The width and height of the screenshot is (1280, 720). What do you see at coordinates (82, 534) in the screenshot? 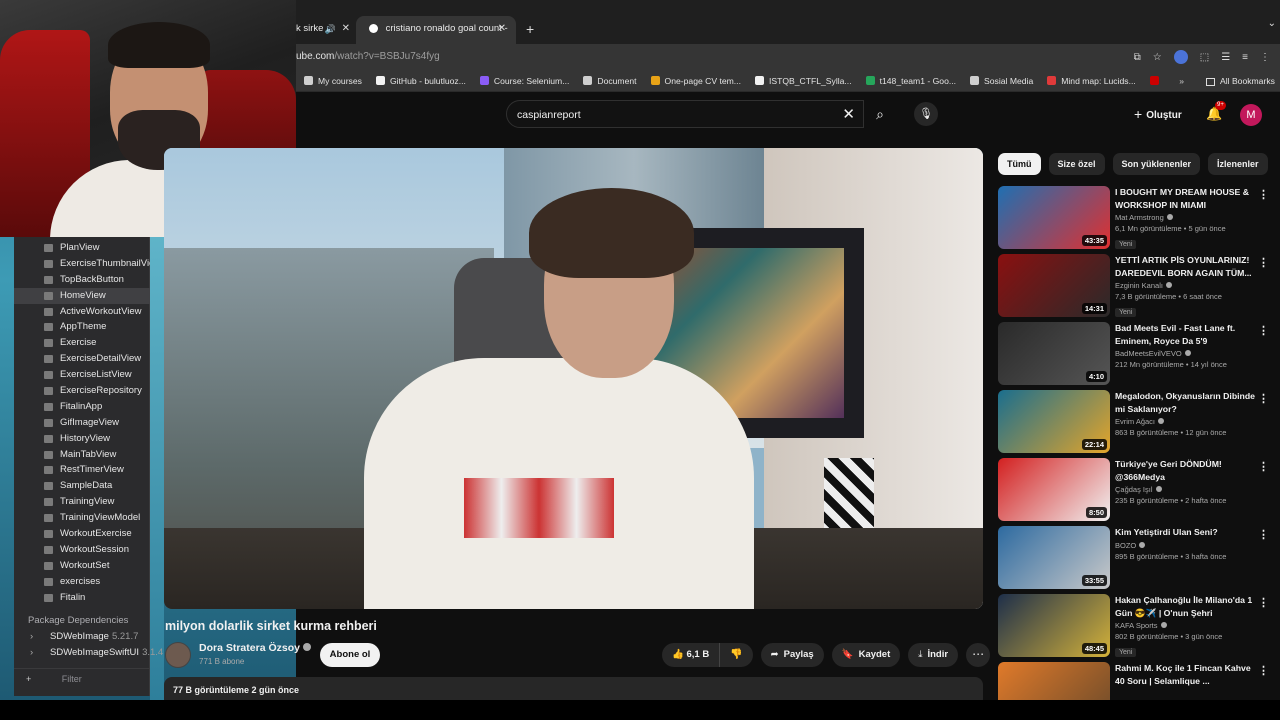
I see `file-item: WorkoutExercise` at bounding box center [82, 534].